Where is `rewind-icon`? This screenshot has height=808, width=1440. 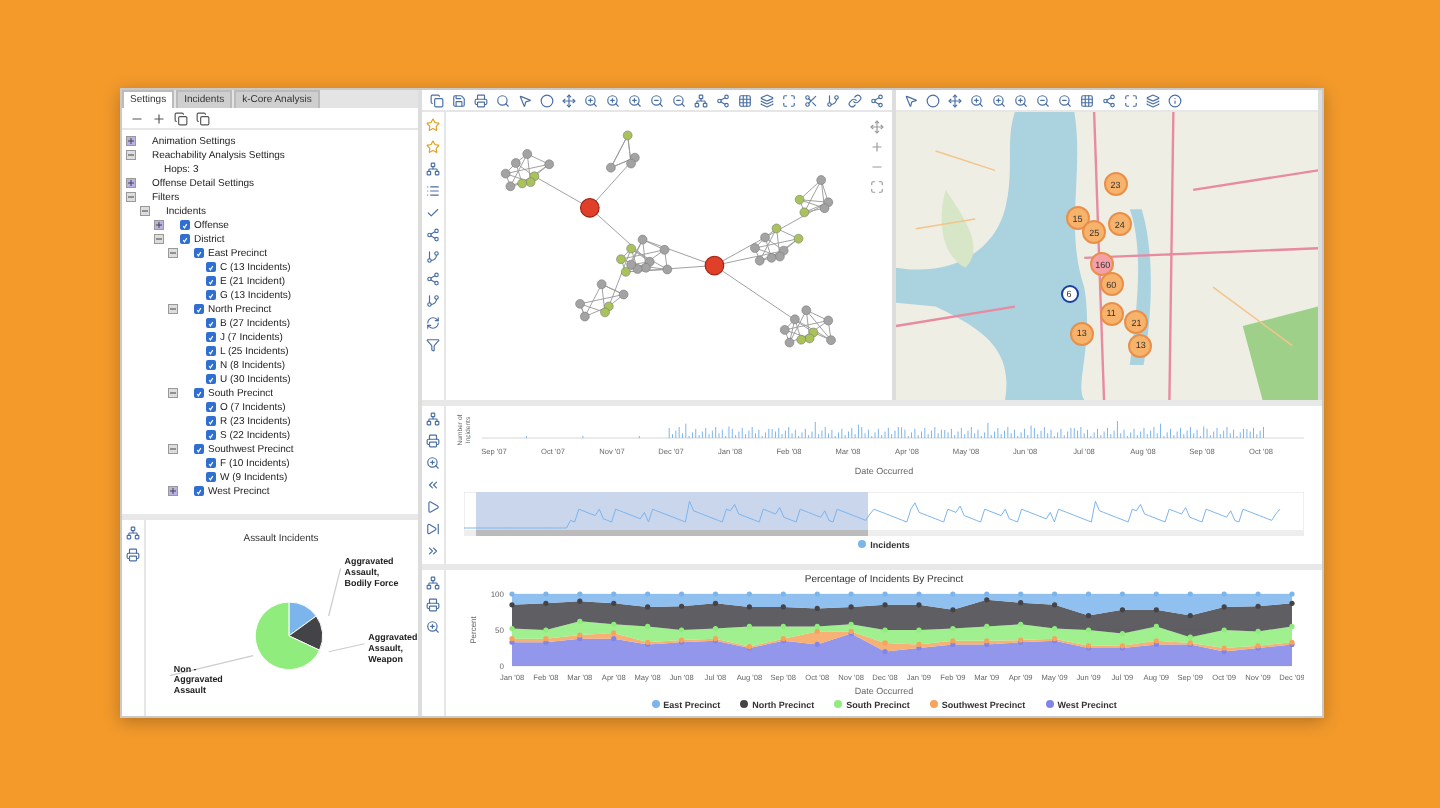 rewind-icon is located at coordinates (433, 485).